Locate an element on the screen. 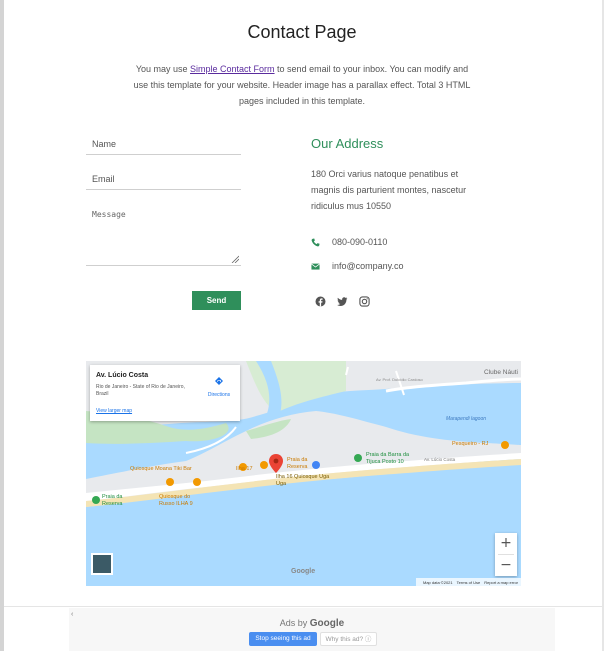  zoom-in-button: + is located at coordinates (506, 543).